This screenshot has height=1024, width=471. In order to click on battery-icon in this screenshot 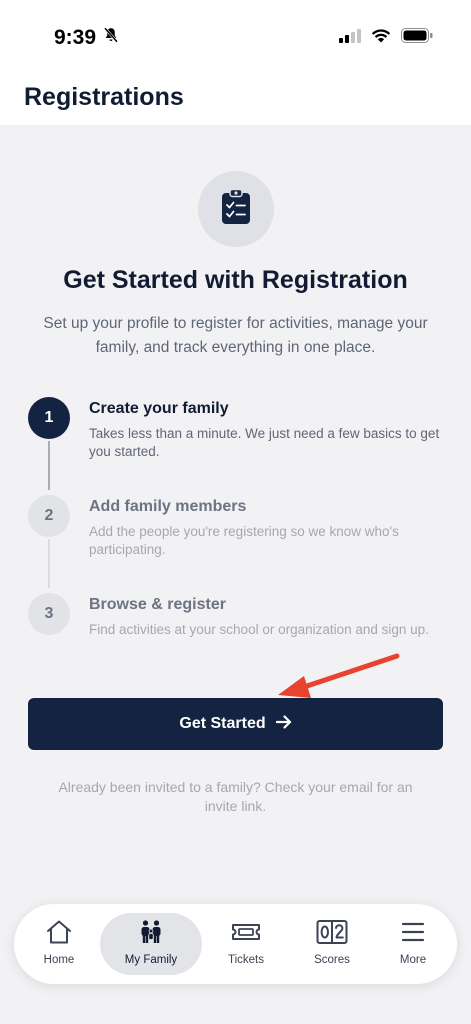, I will do `click(417, 38)`.